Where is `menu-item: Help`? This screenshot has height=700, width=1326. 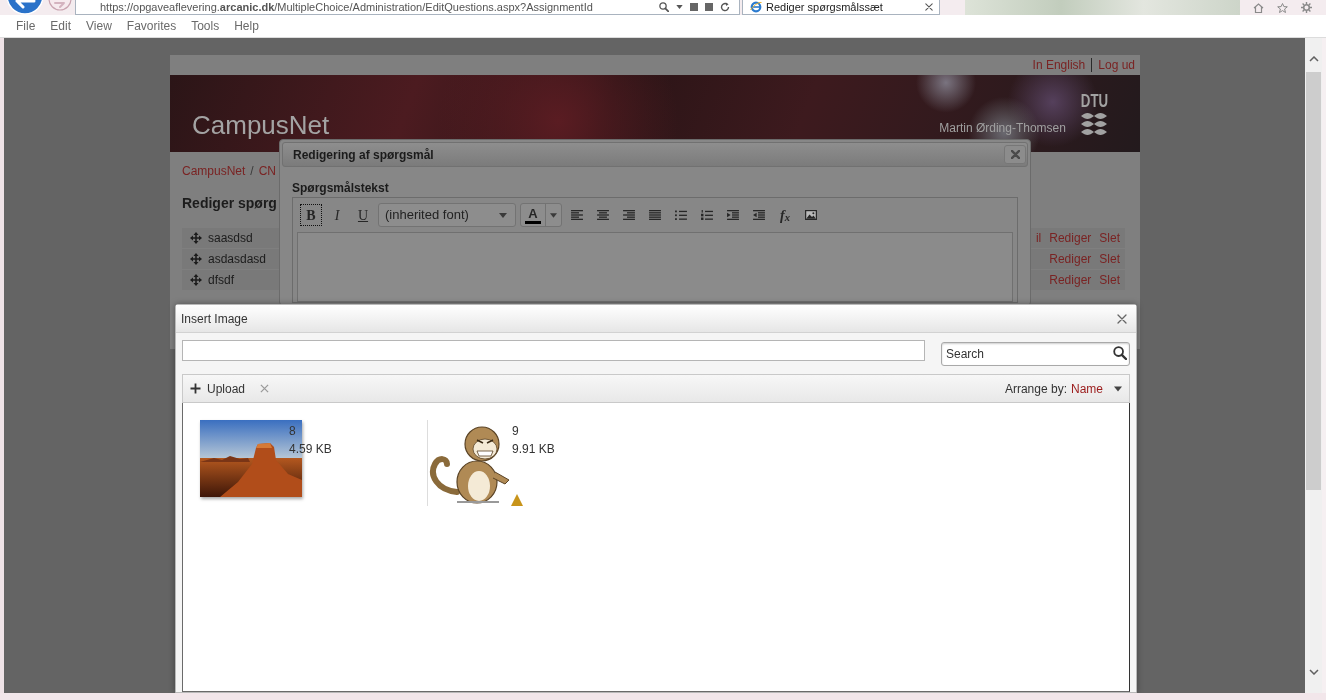
menu-item: Help is located at coordinates (246, 26).